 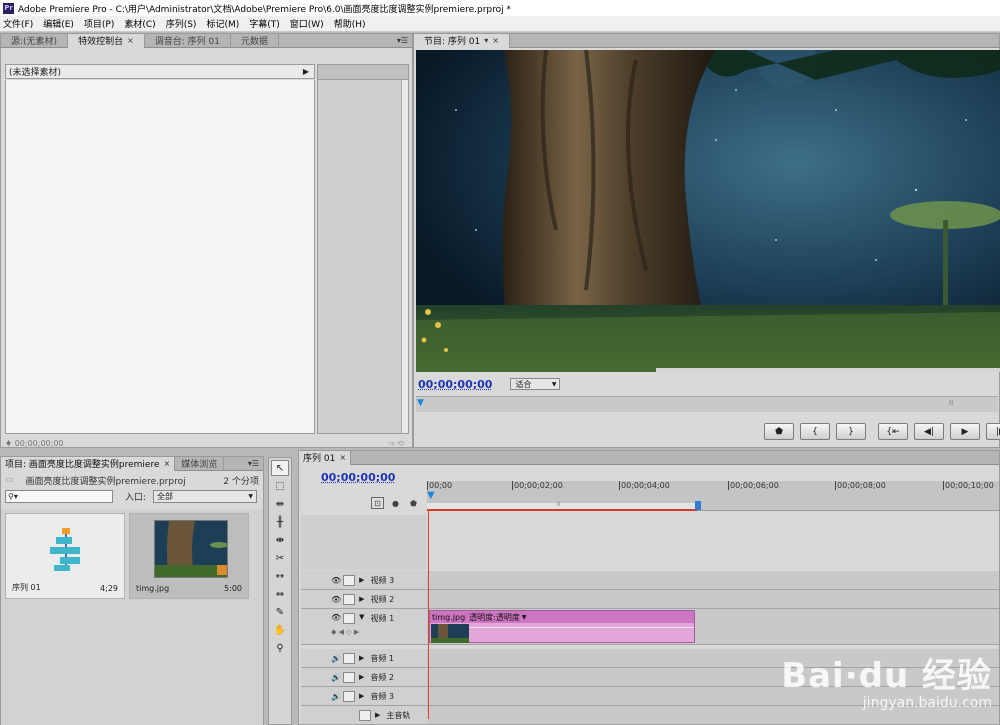 What do you see at coordinates (815, 431) in the screenshot?
I see `mark-in-button: {` at bounding box center [815, 431].